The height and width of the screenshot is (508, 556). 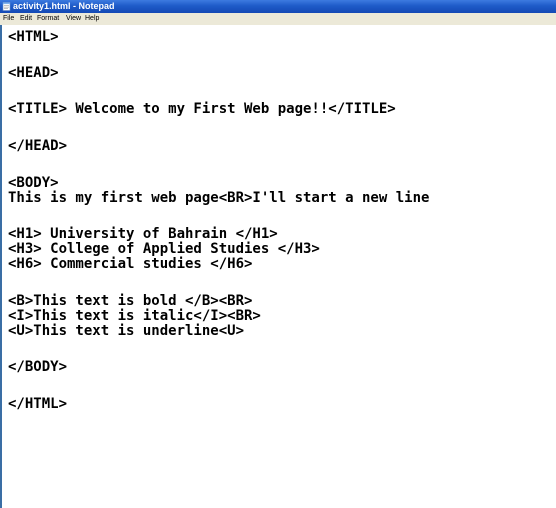 What do you see at coordinates (6, 6) in the screenshot?
I see `notepad-icon` at bounding box center [6, 6].